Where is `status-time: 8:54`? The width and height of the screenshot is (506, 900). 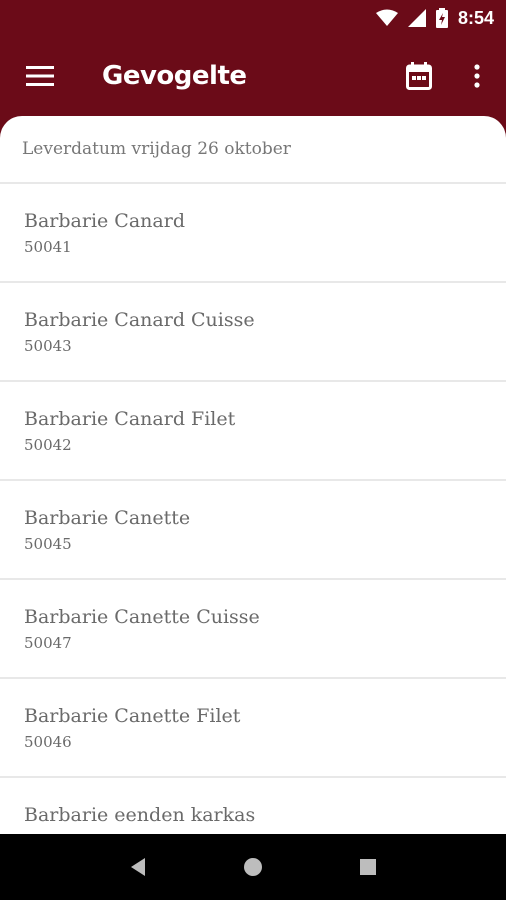
status-time: 8:54 is located at coordinates (475, 17).